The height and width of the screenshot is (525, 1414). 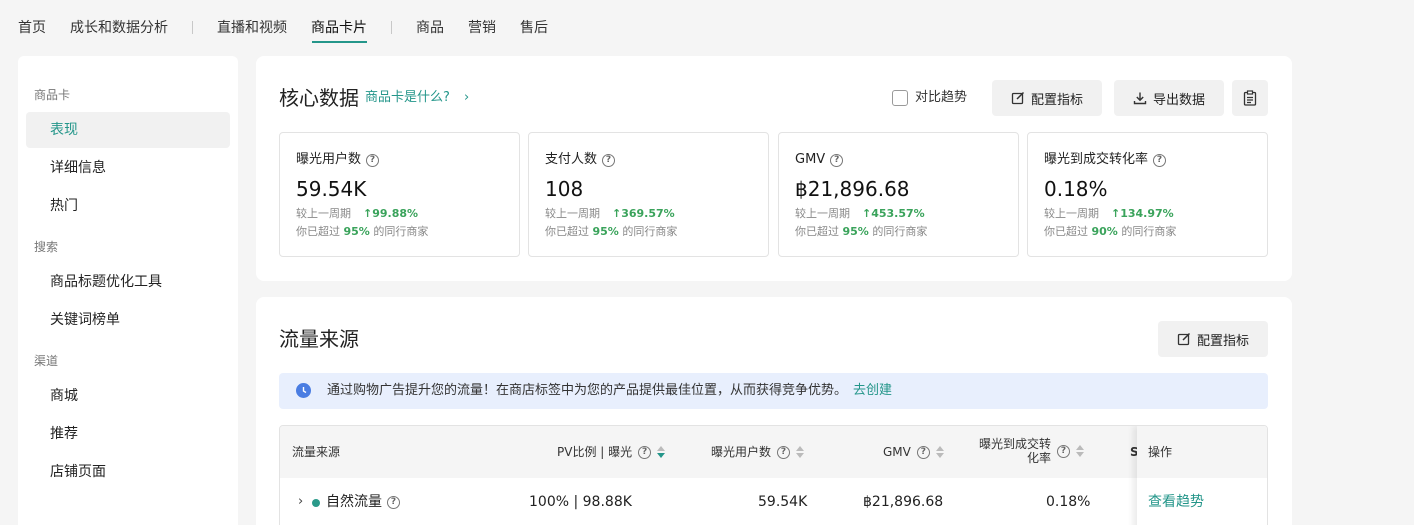 I want to click on top-nav: 首页 成长和数据分析 直播和视频 商品卡片 商品 营销 售后, so click(x=707, y=26).